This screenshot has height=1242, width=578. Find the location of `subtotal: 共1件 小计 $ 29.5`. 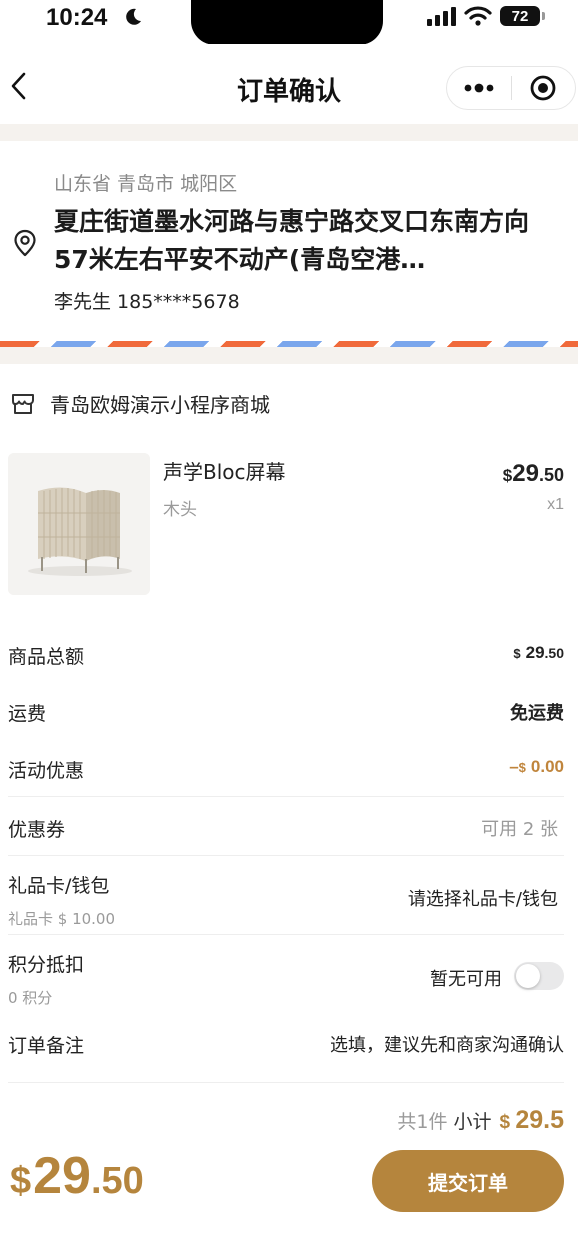

subtotal: 共1件 小计 $ 29.5 is located at coordinates (480, 1120).